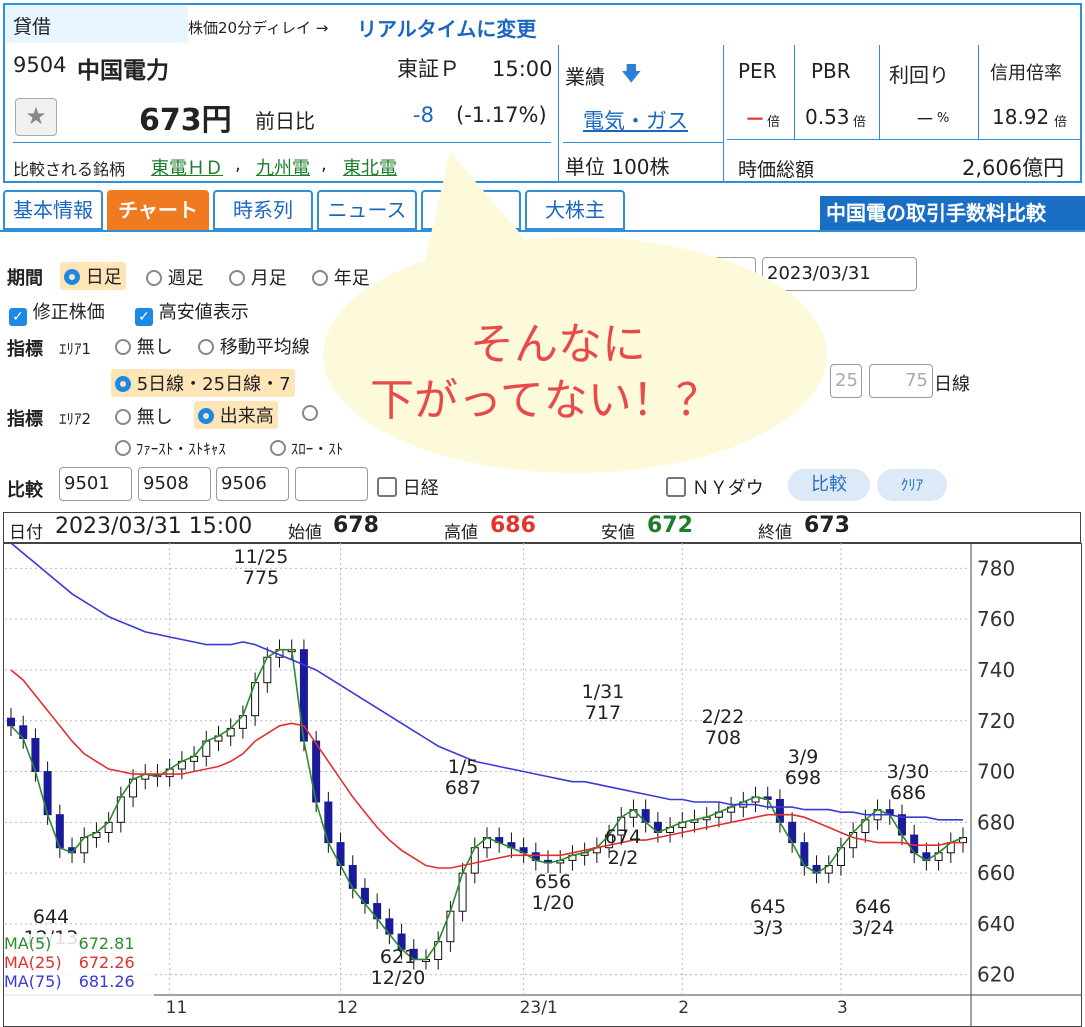 The width and height of the screenshot is (1085, 1027). Describe the element at coordinates (25, 490) in the screenshot. I see `compare-label: 比較` at that location.